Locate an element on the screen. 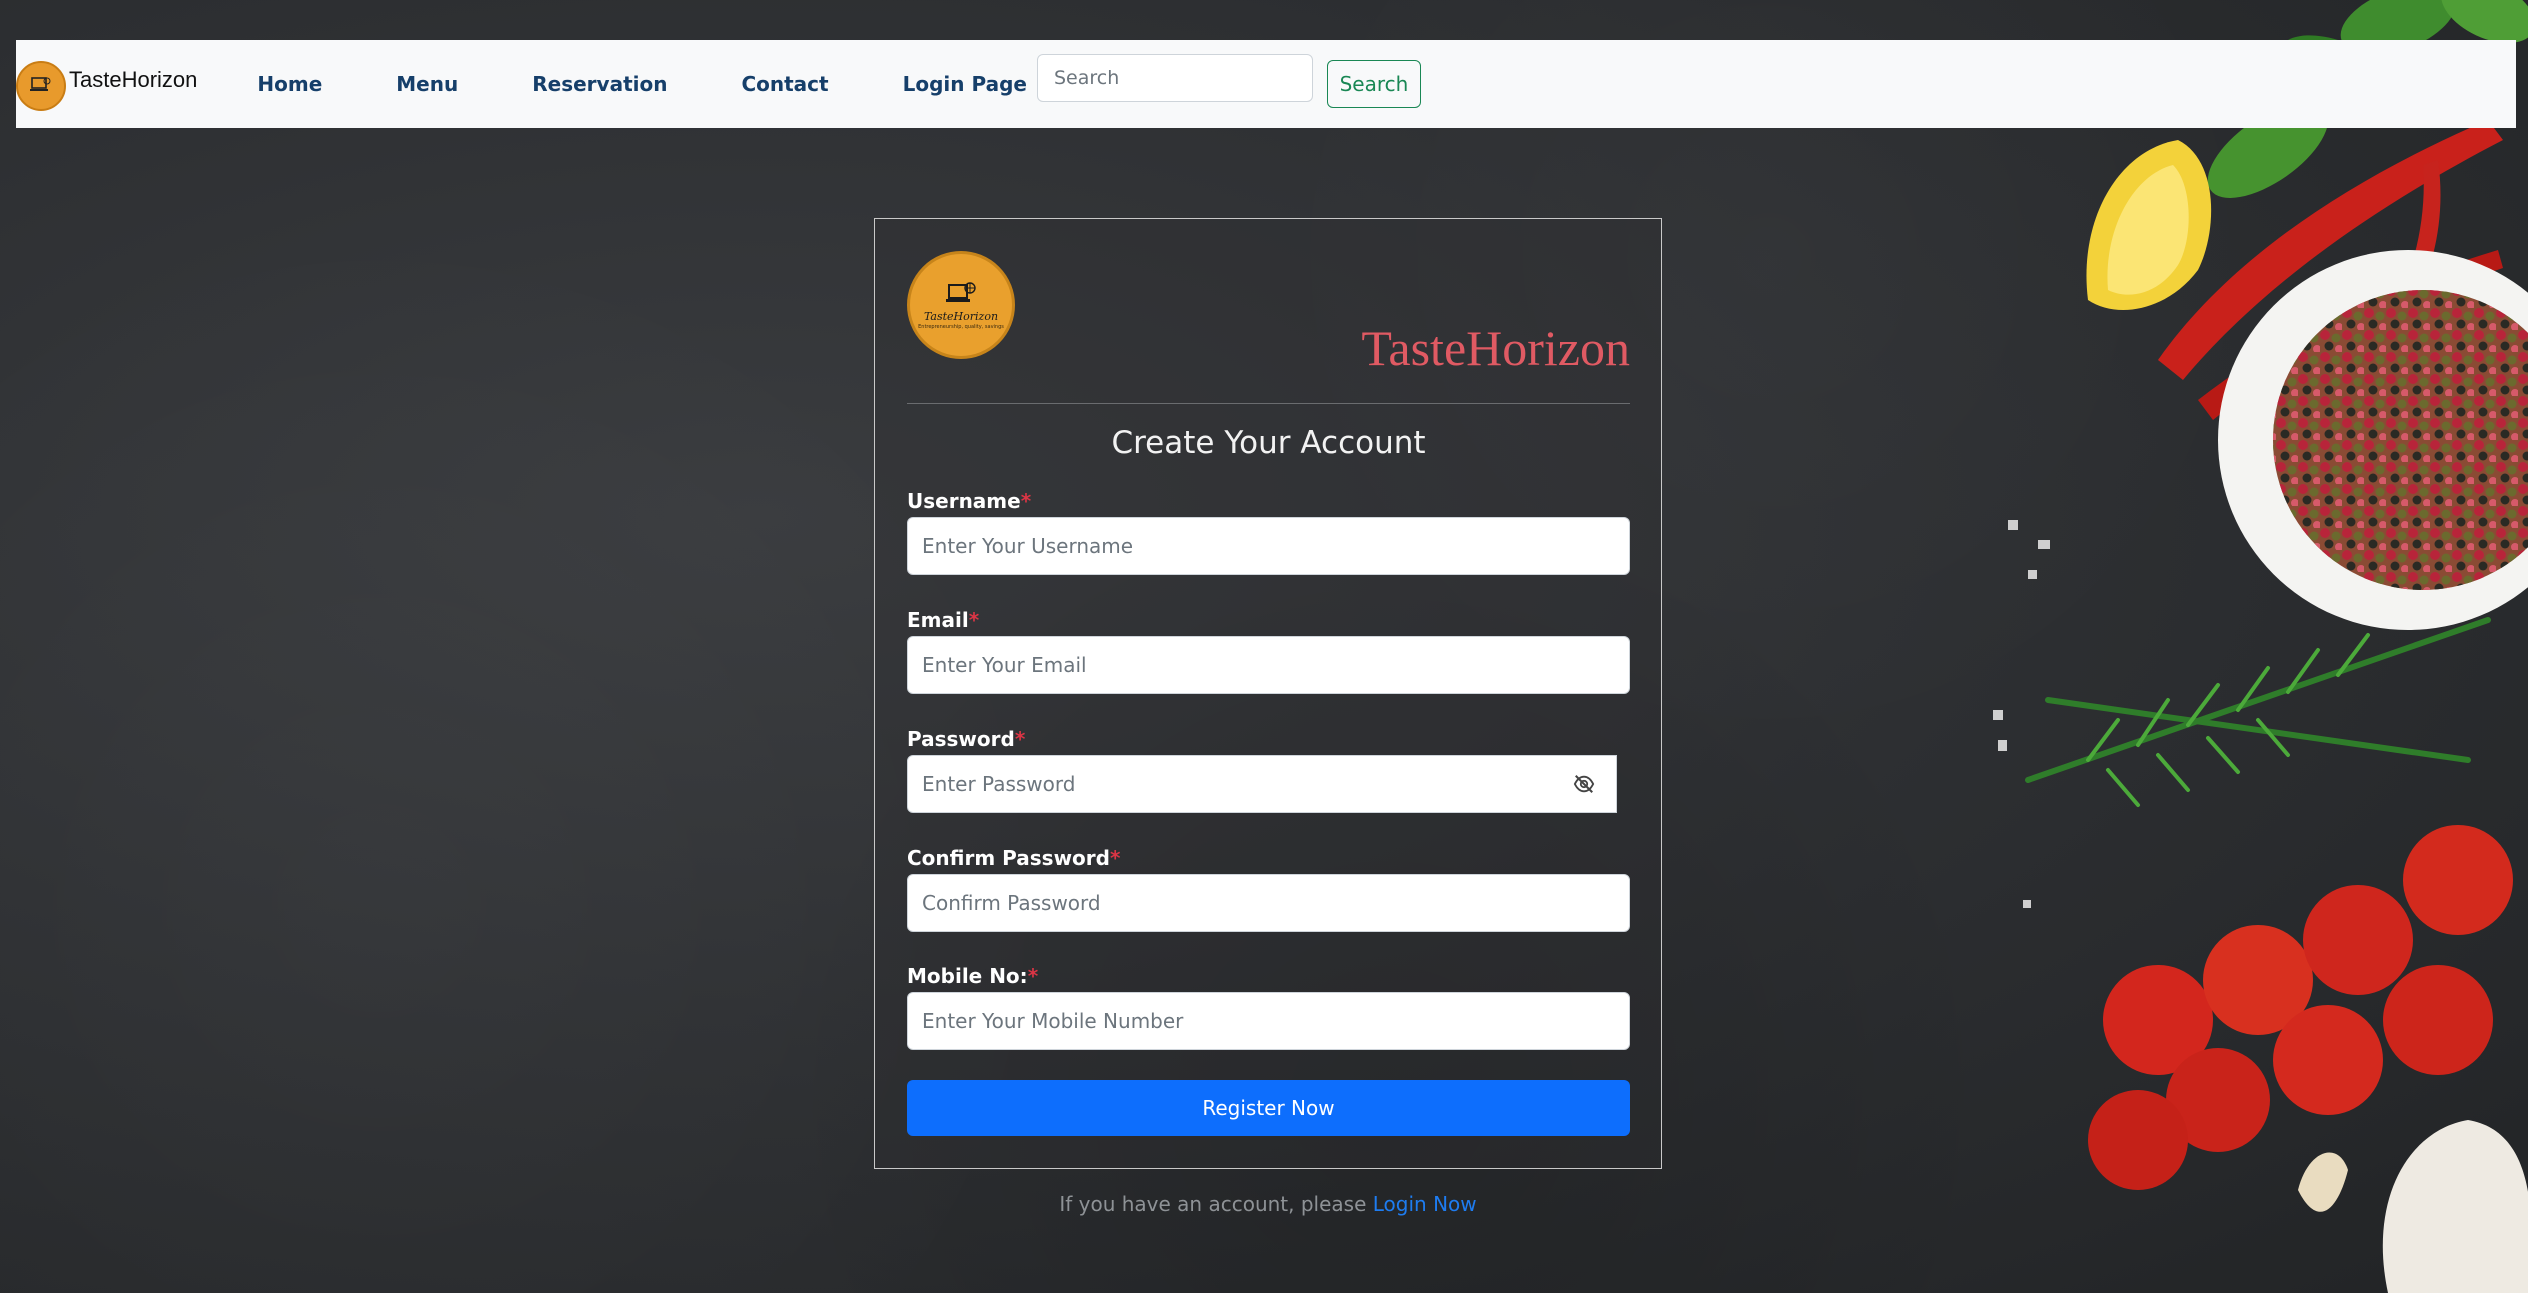 This screenshot has height=1293, width=2528. card-divider is located at coordinates (1268, 403).